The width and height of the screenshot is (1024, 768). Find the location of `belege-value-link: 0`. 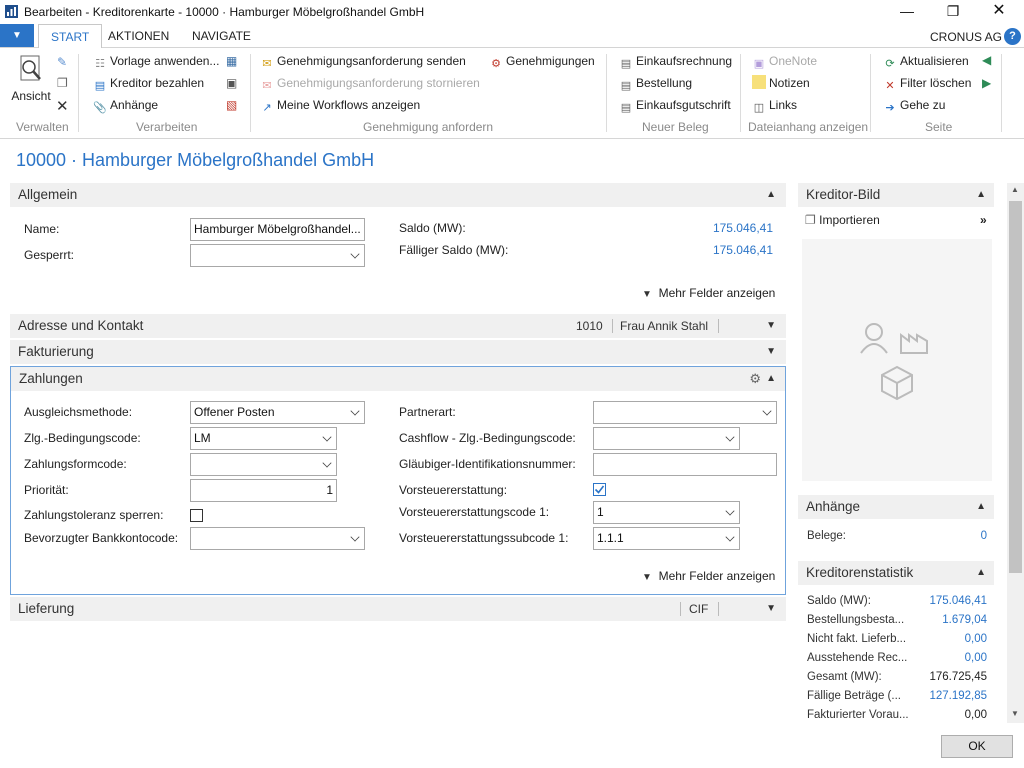

belege-value-link: 0 is located at coordinates (958, 536).